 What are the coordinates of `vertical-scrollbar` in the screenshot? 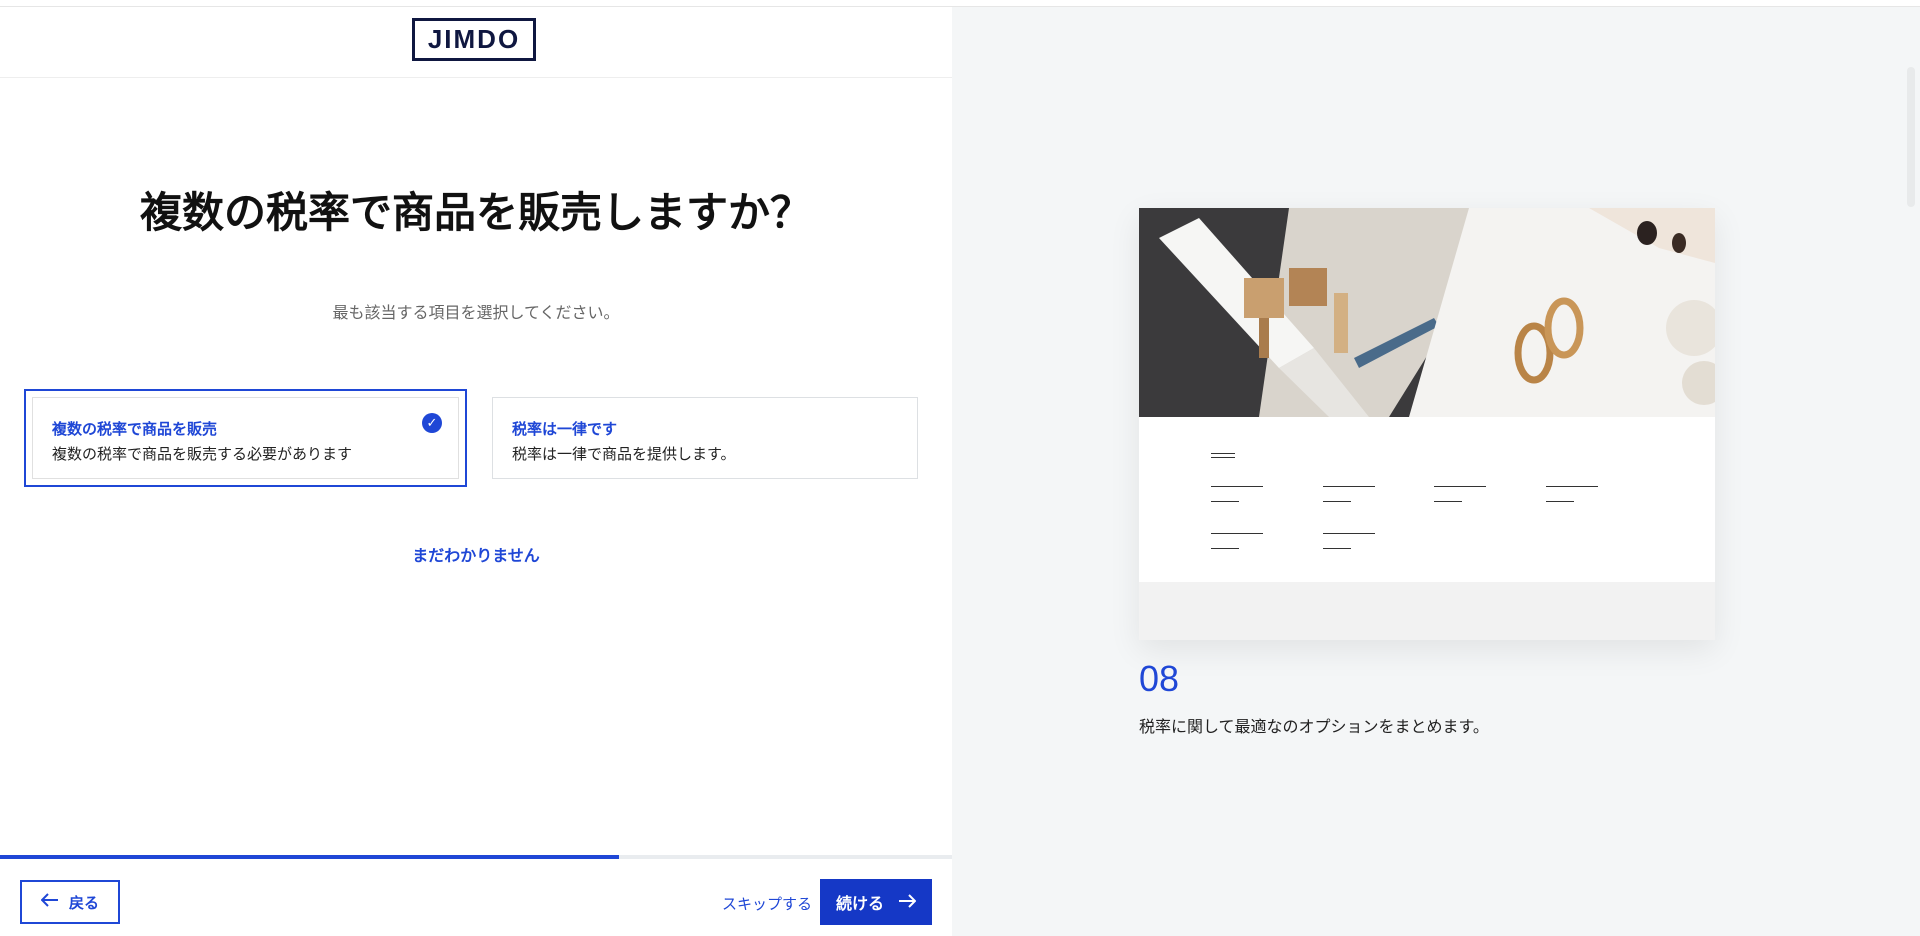 It's located at (1911, 471).